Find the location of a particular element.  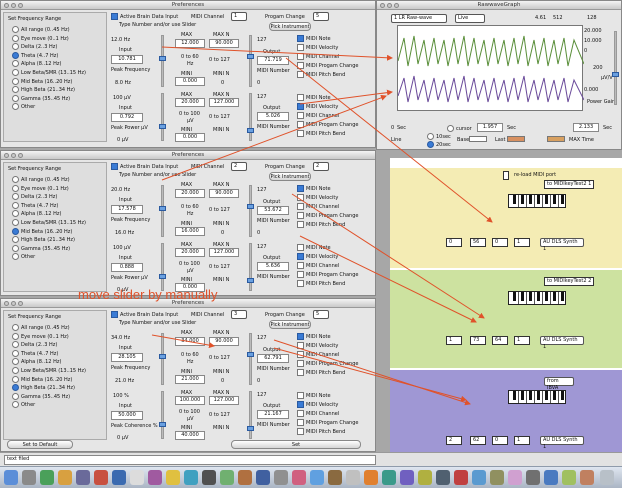

synth-select-2: AU DLS Synth 1 is located at coordinates (562, 343).